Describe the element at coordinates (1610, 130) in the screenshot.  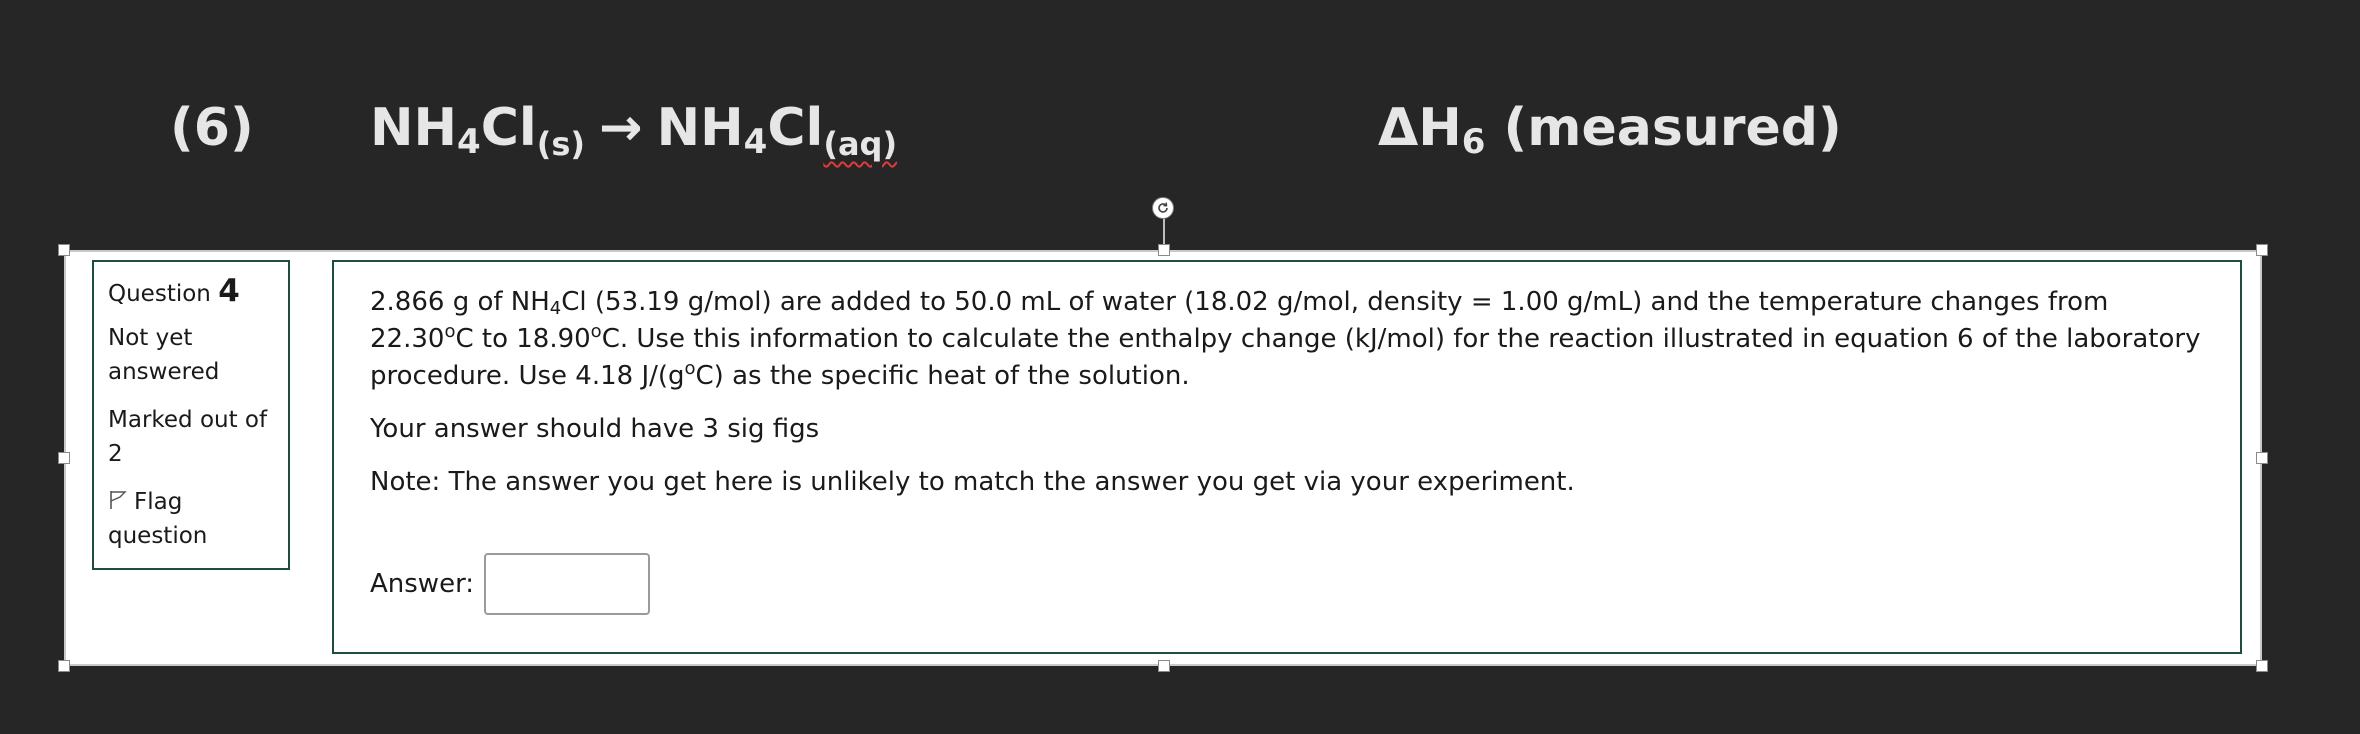
I see `enthalpy-label: ΔH6 (measured)` at that location.